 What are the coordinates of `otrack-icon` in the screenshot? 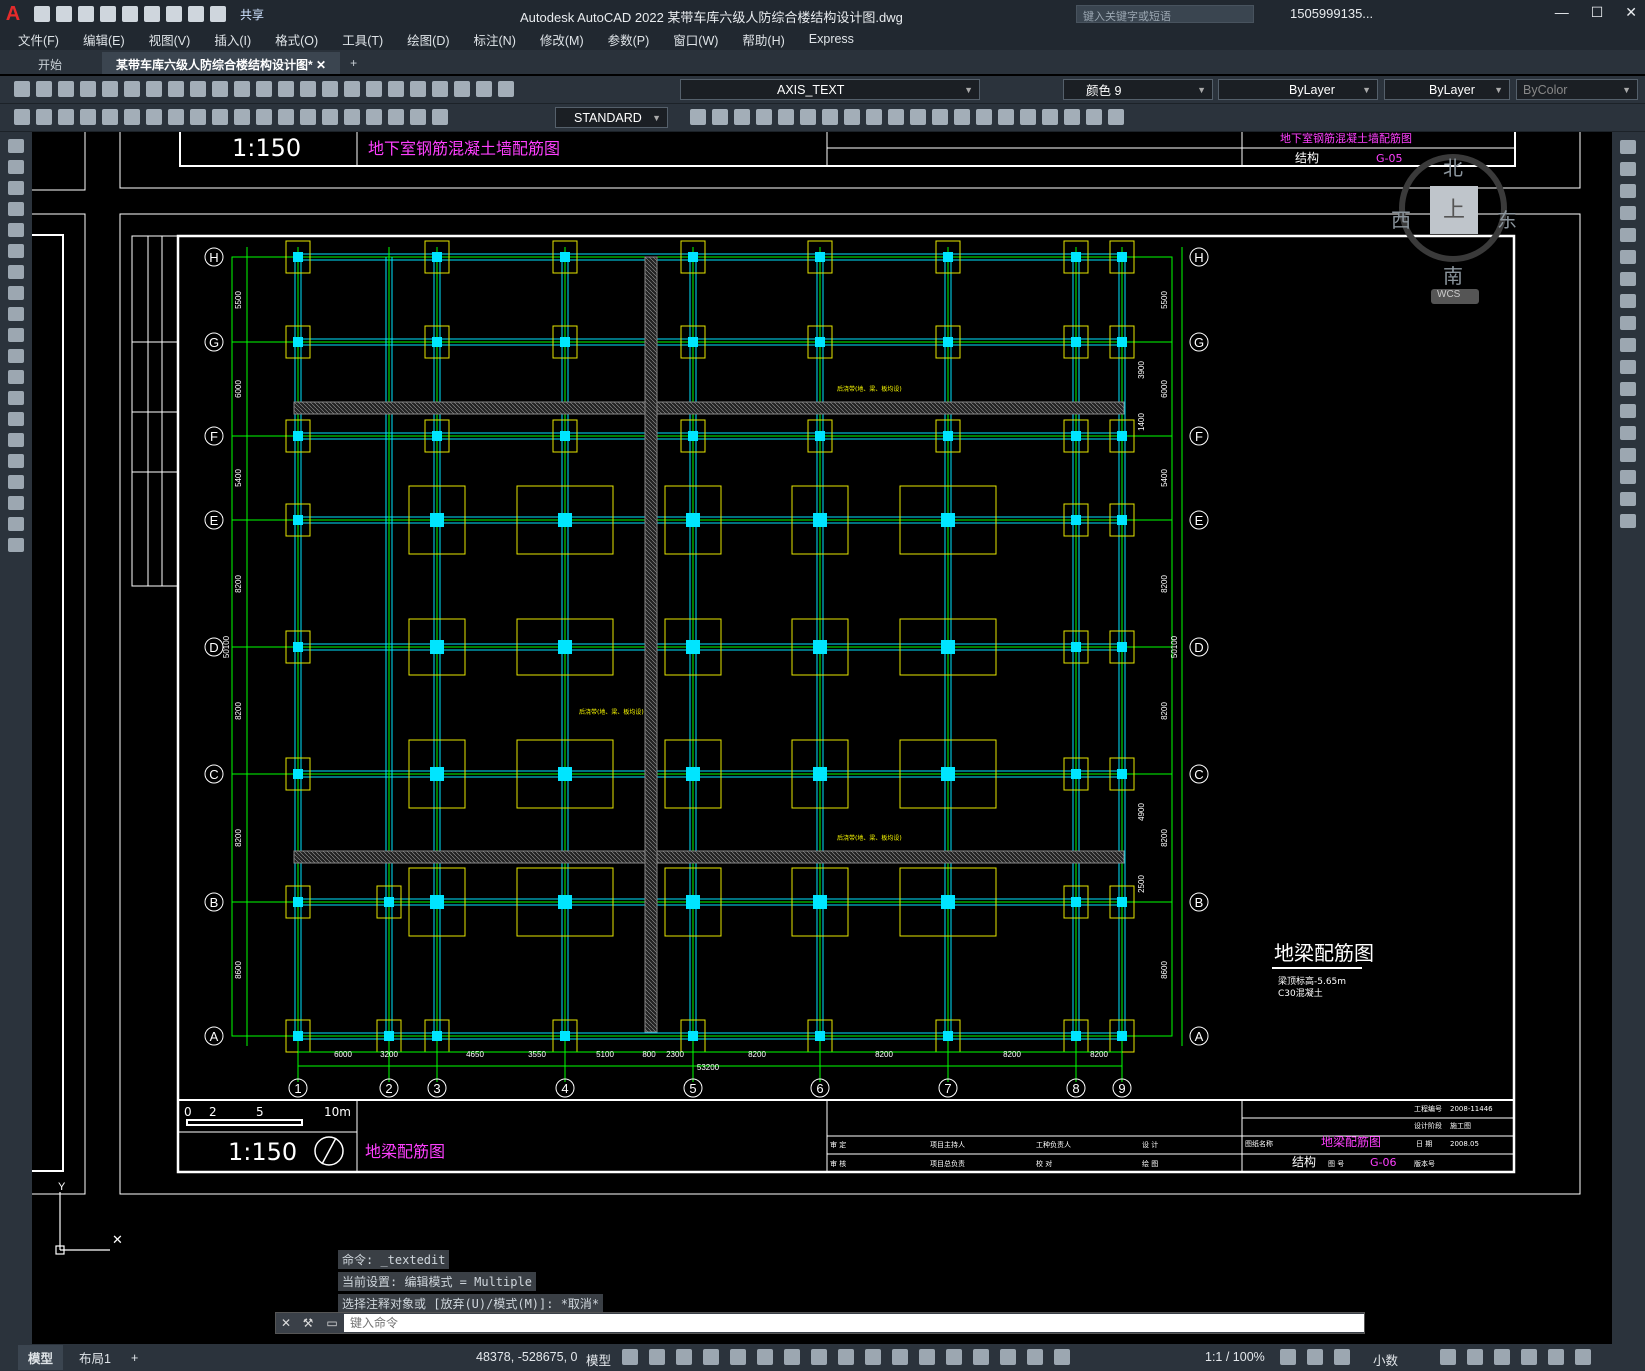 It's located at (792, 1357).